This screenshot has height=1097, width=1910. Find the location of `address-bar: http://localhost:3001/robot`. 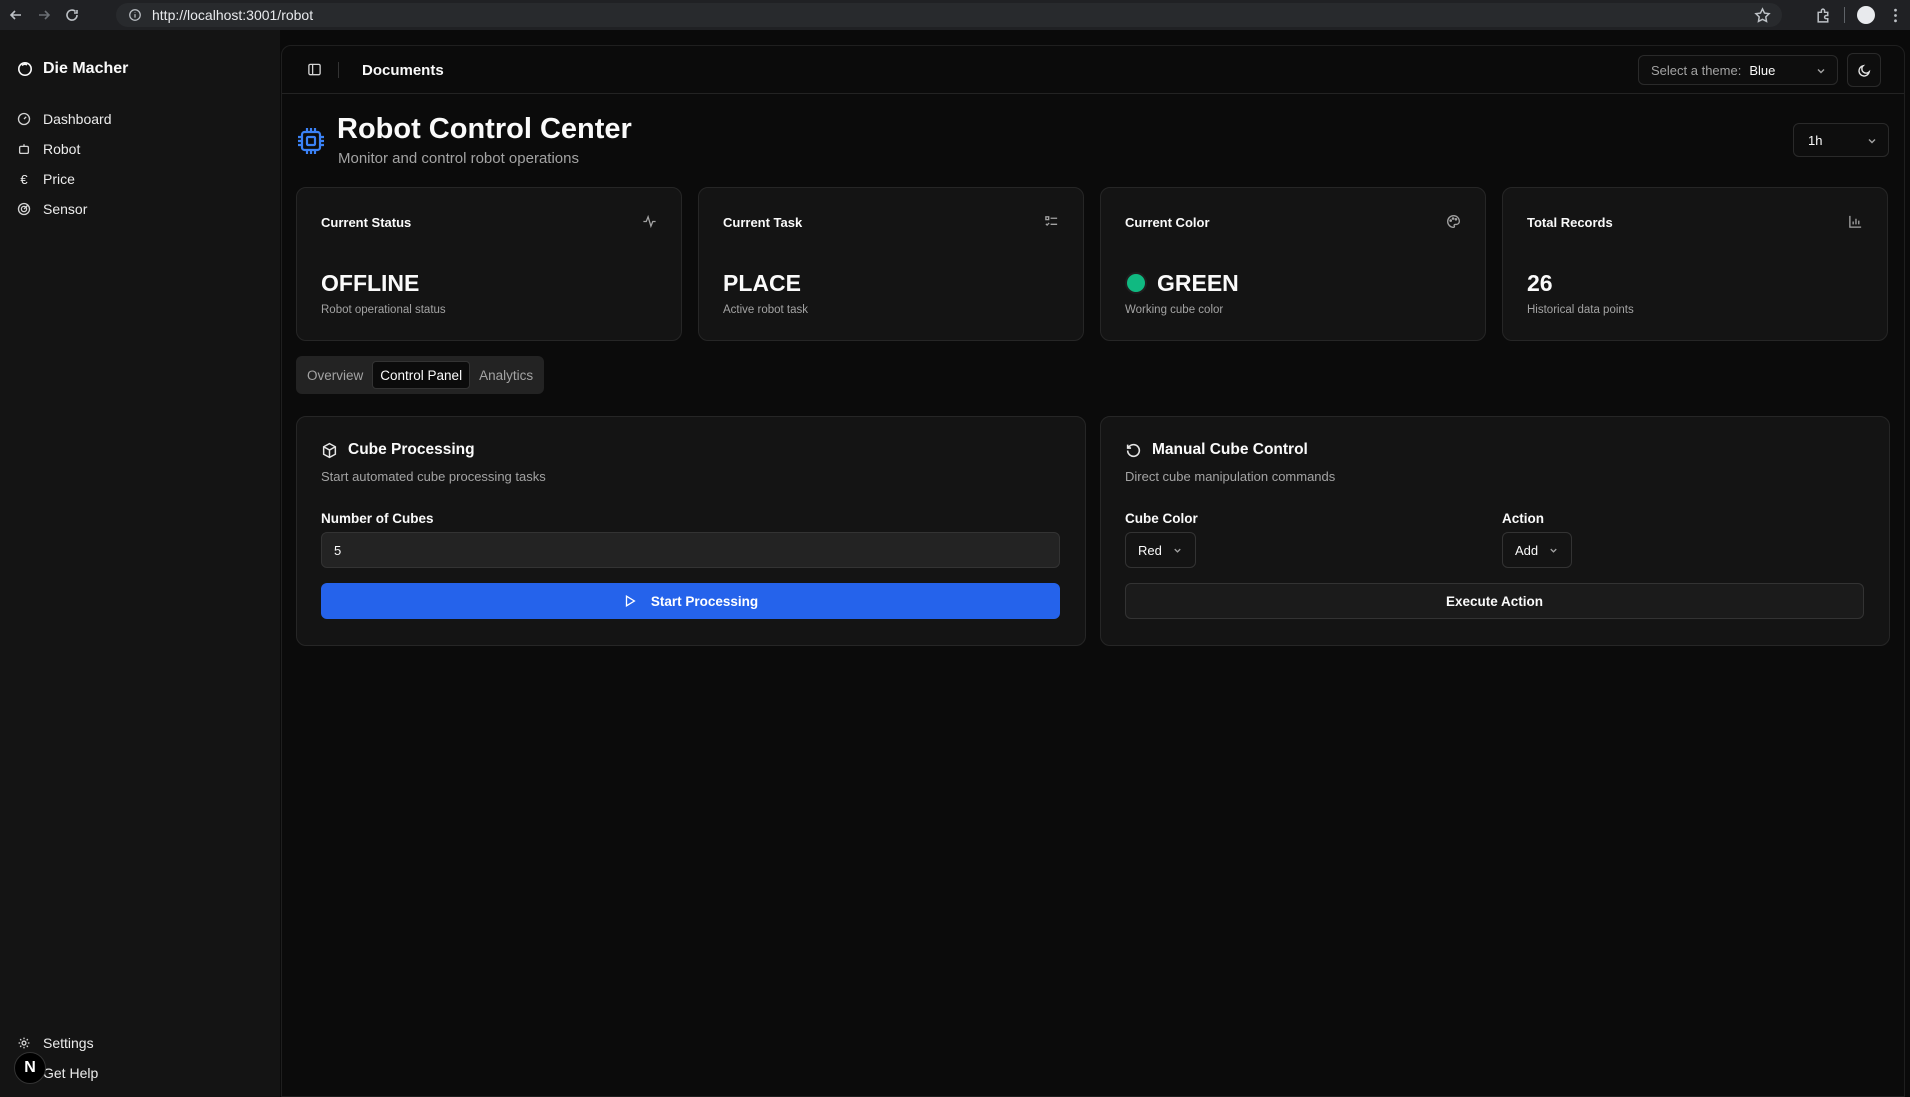

address-bar: http://localhost:3001/robot is located at coordinates (949, 15).